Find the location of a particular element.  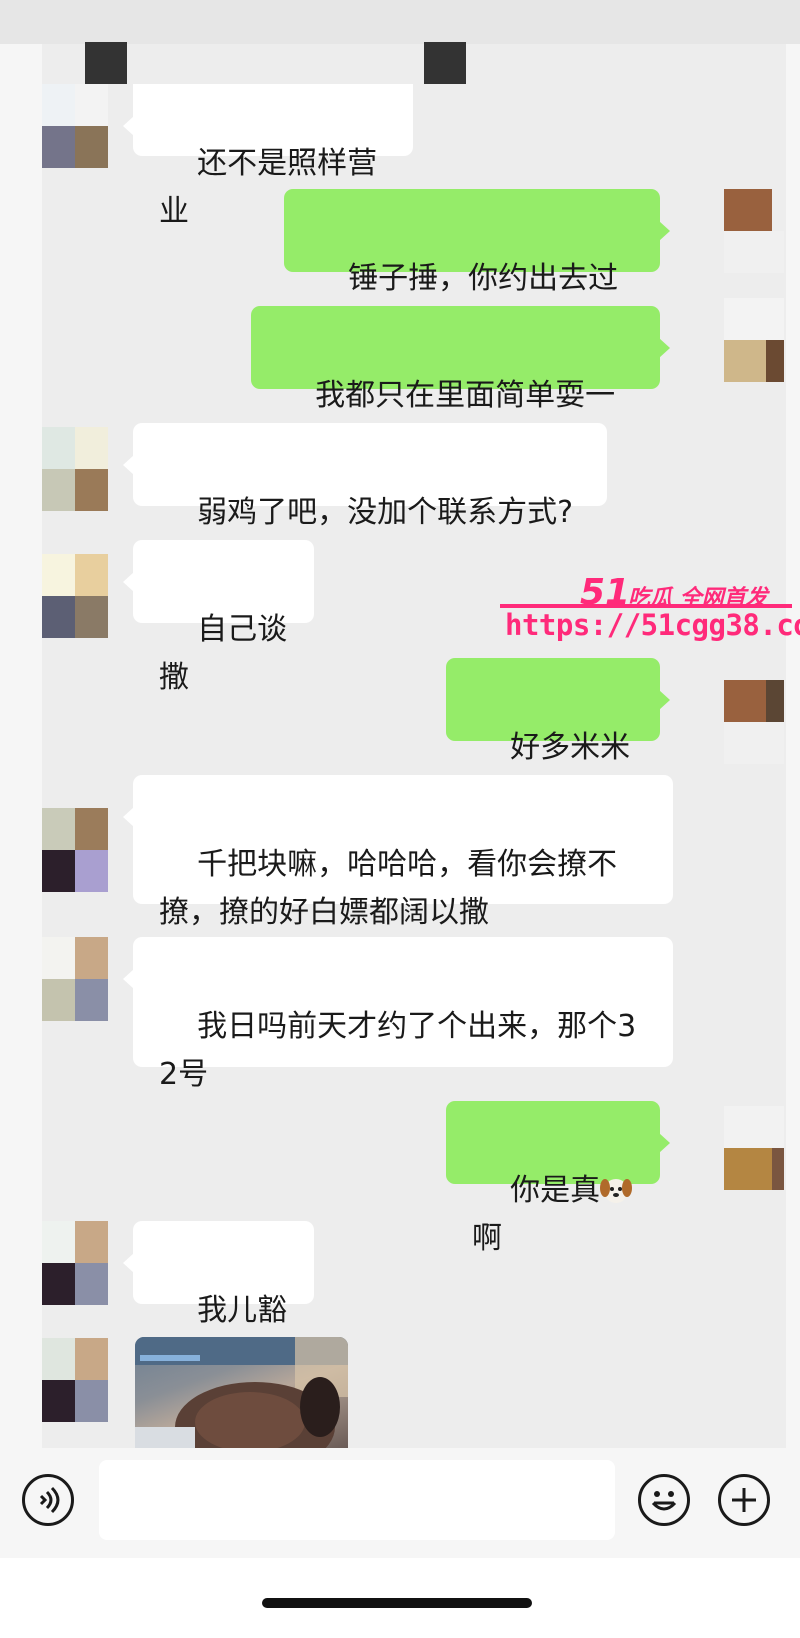

message-text: 啊 is located at coordinates (487, 1238).